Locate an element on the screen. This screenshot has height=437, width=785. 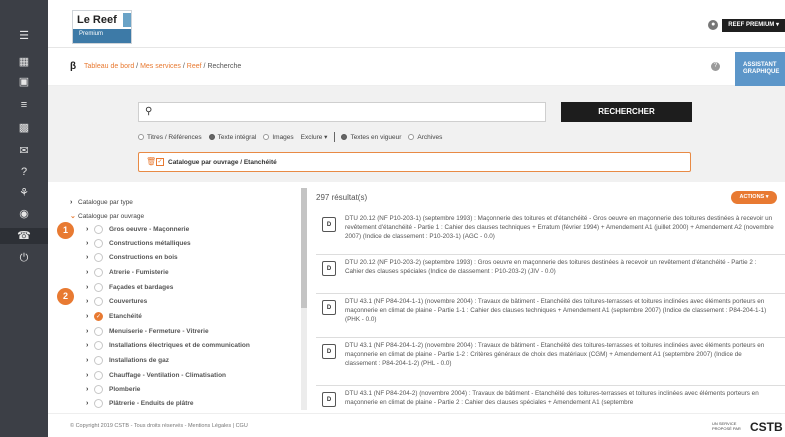
dashboard-icon: ▦ is located at coordinates (24, 62).